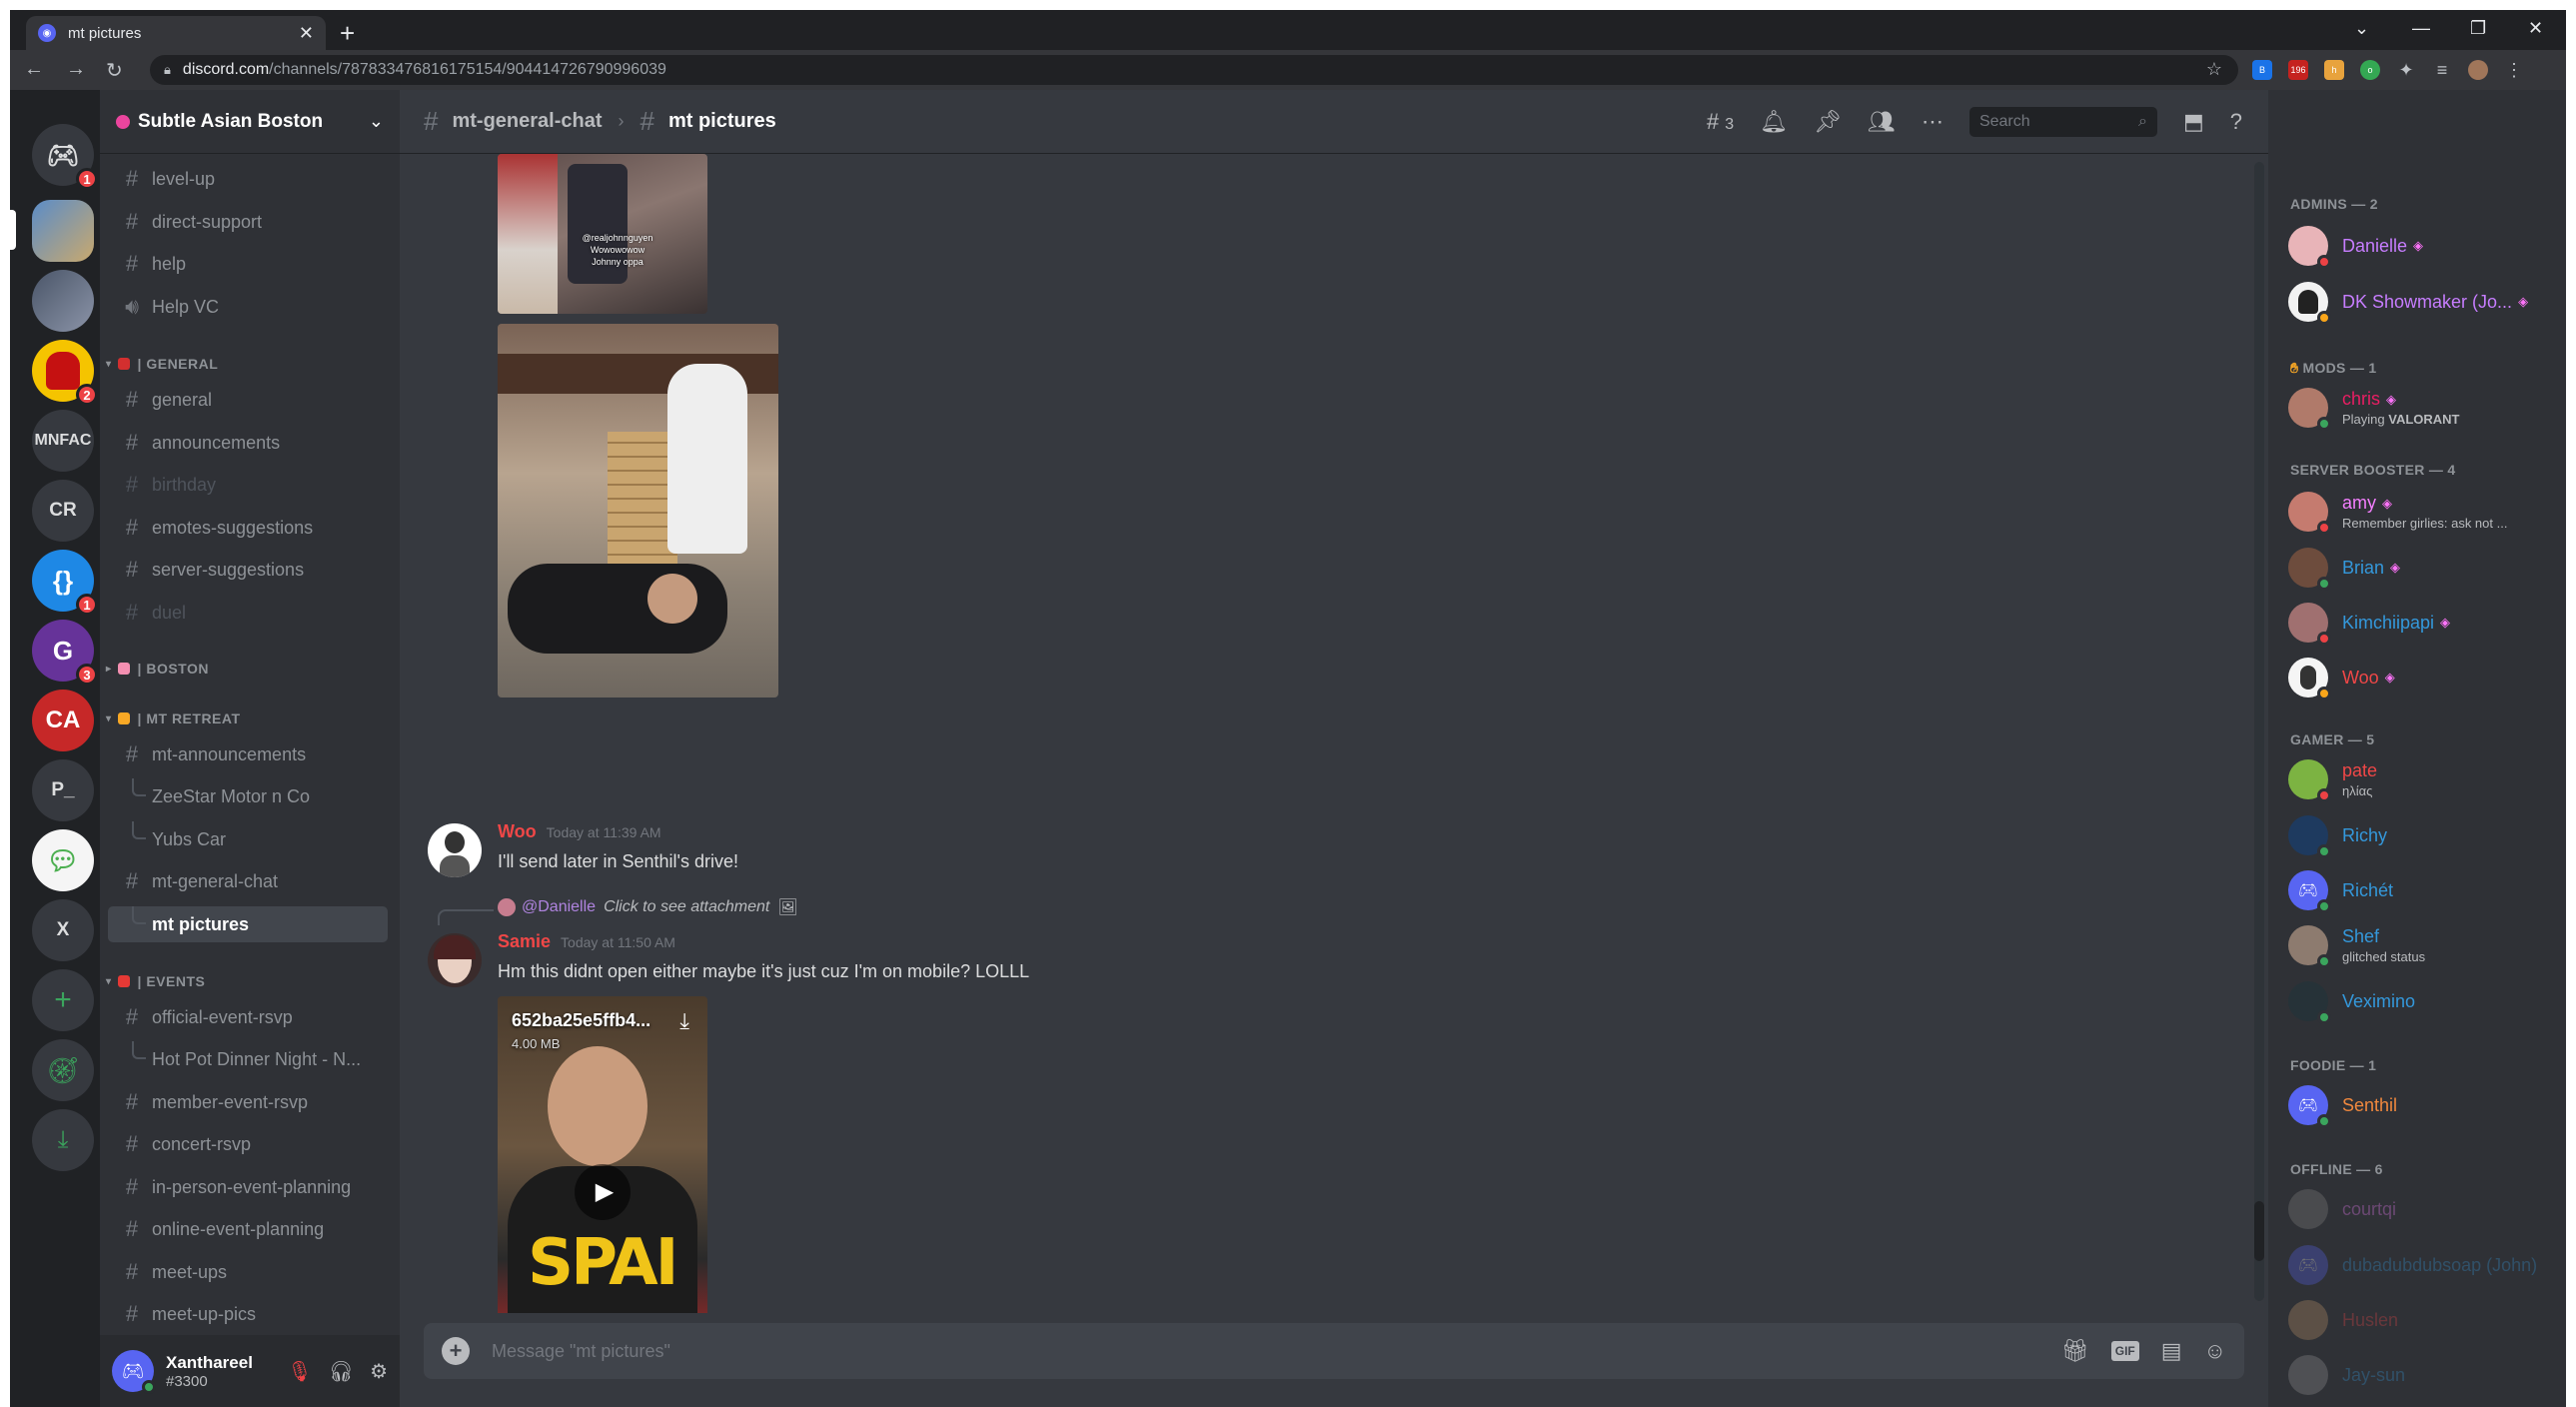  What do you see at coordinates (2478, 28) in the screenshot?
I see `restore-button: ❐` at bounding box center [2478, 28].